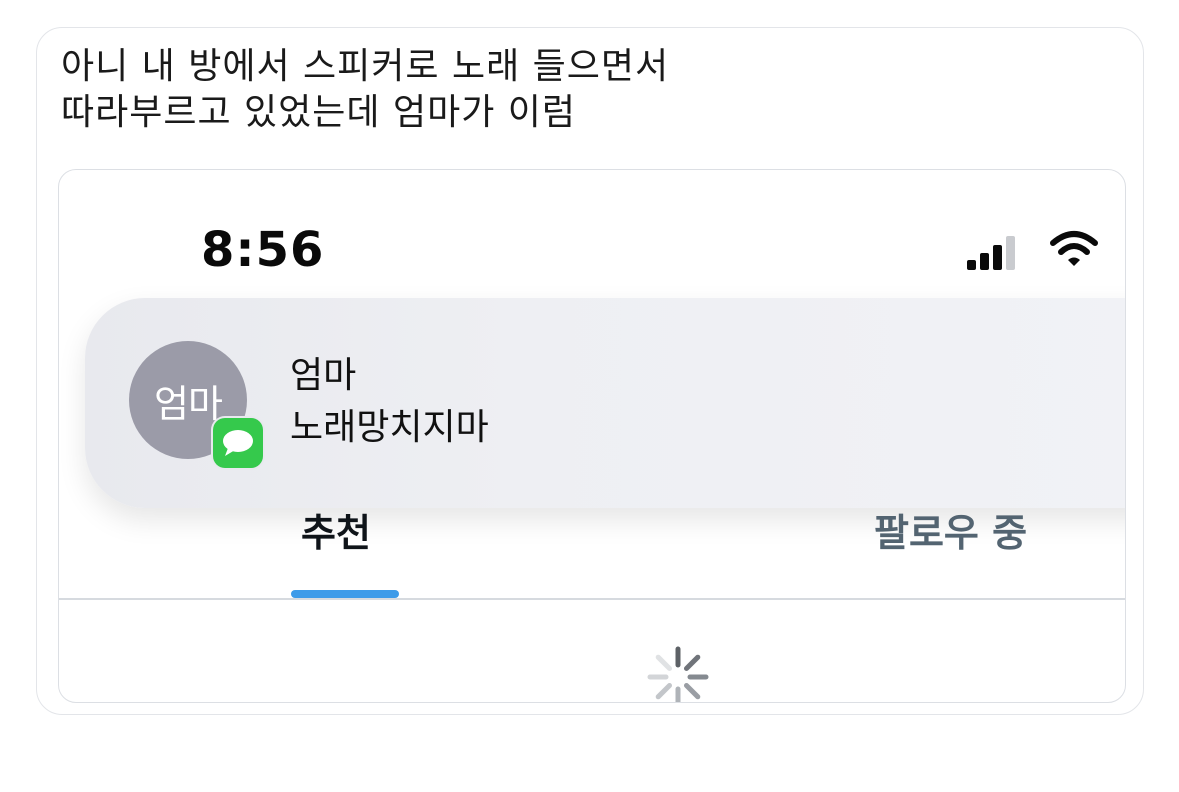 This screenshot has height=792, width=1179. I want to click on post-text-line-1: 아니 내 방에서 스피커로 노래 들으면서, so click(365, 66).